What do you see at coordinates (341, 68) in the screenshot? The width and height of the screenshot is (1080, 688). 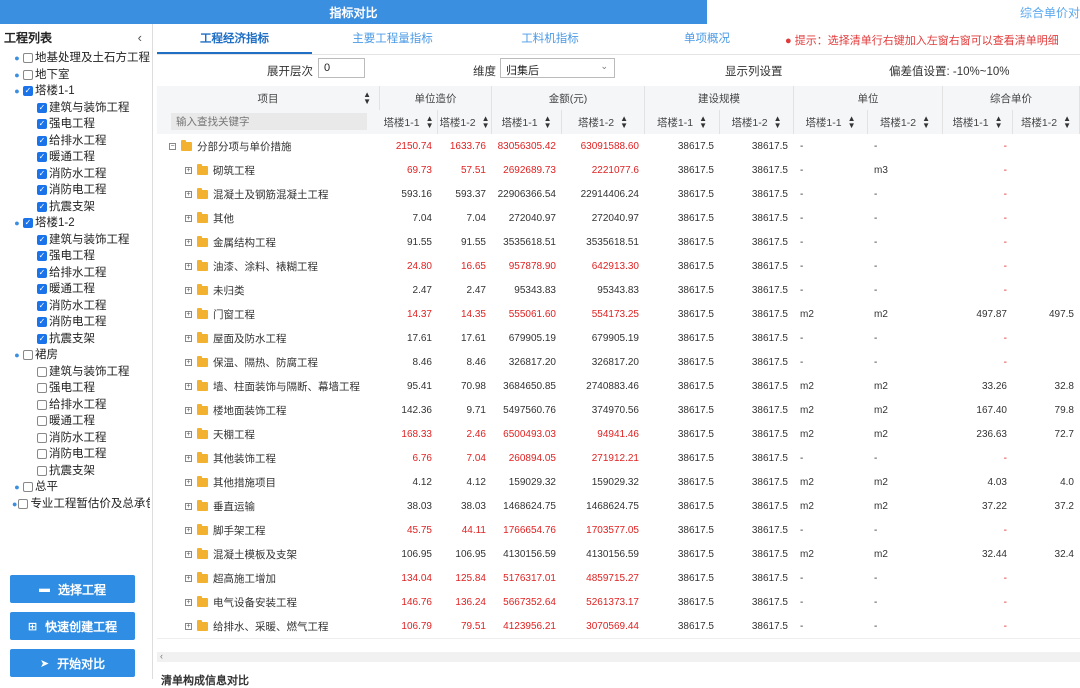 I see `expand-level-input: 0` at bounding box center [341, 68].